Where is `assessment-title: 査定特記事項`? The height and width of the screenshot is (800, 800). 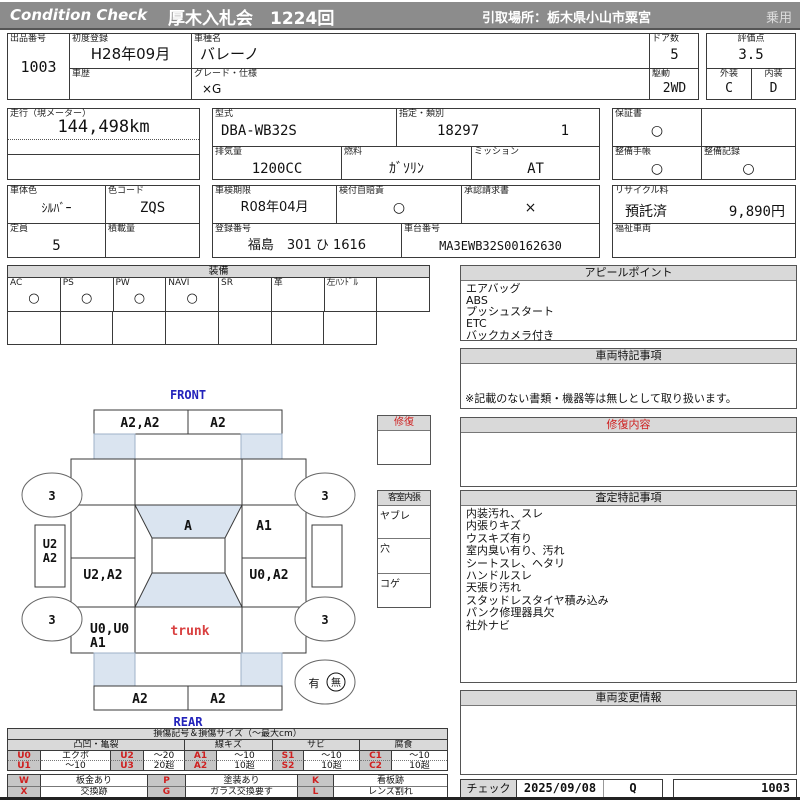
assessment-title: 査定特記事項 is located at coordinates (628, 498).